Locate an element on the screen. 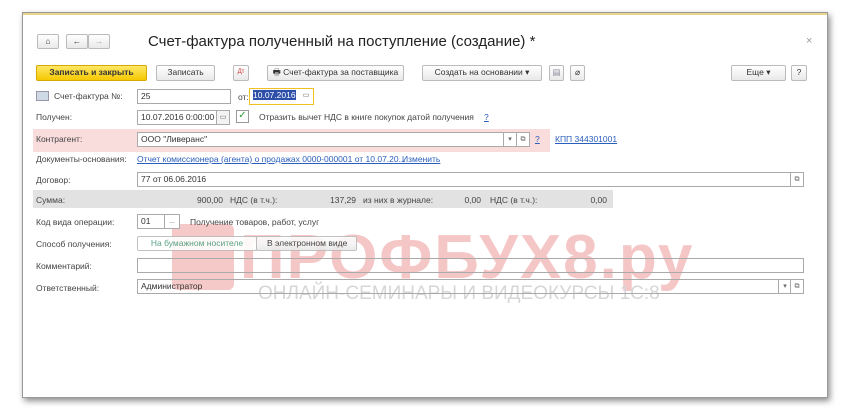 This screenshot has width=845, height=411. window-top-border is located at coordinates (425, 14).